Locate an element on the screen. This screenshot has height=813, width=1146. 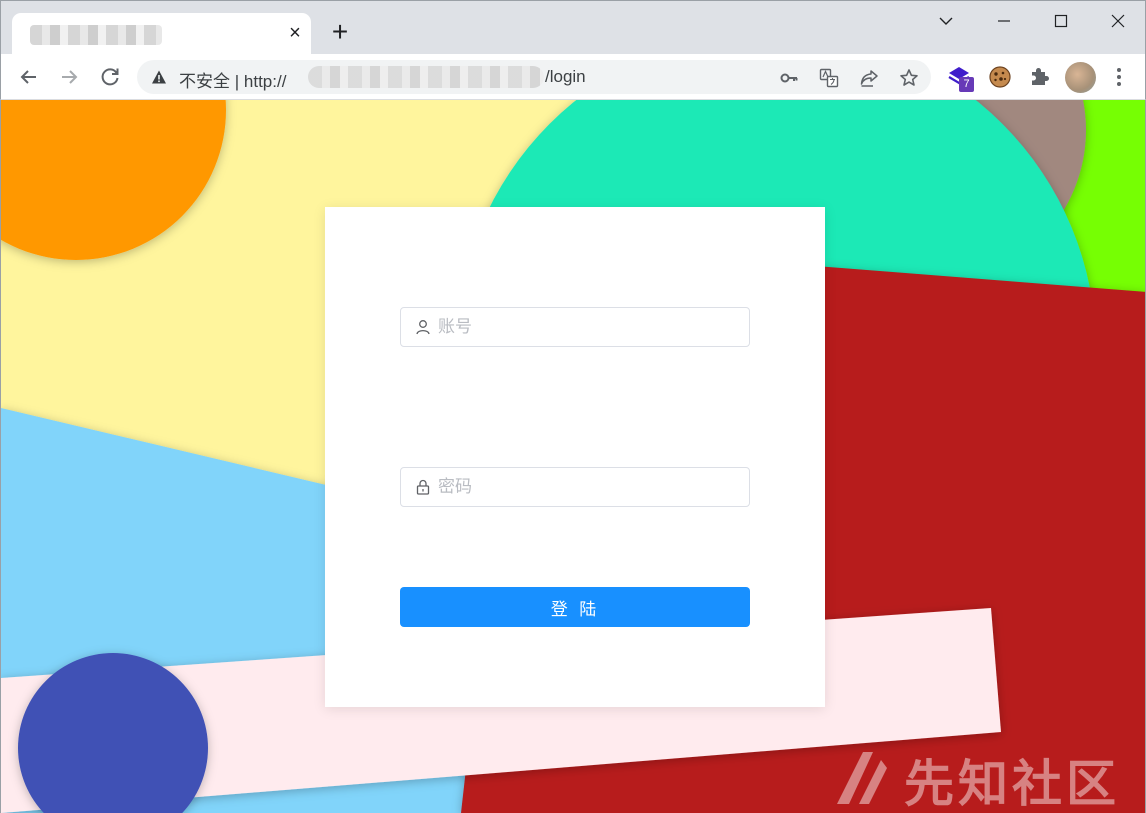
username-field is located at coordinates (575, 327).